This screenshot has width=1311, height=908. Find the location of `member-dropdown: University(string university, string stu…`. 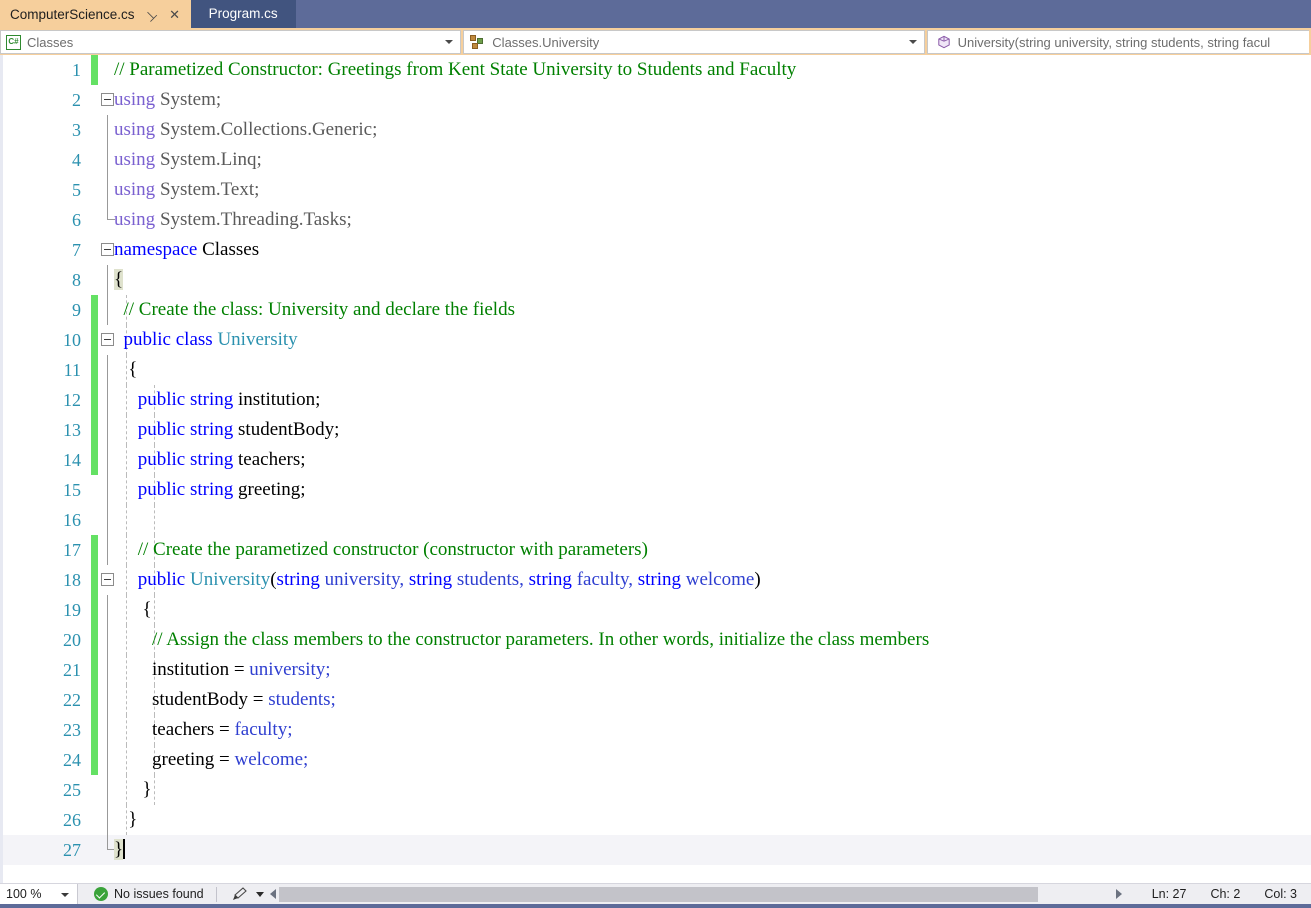

member-dropdown: University(string university, string stu… is located at coordinates (1117, 42).